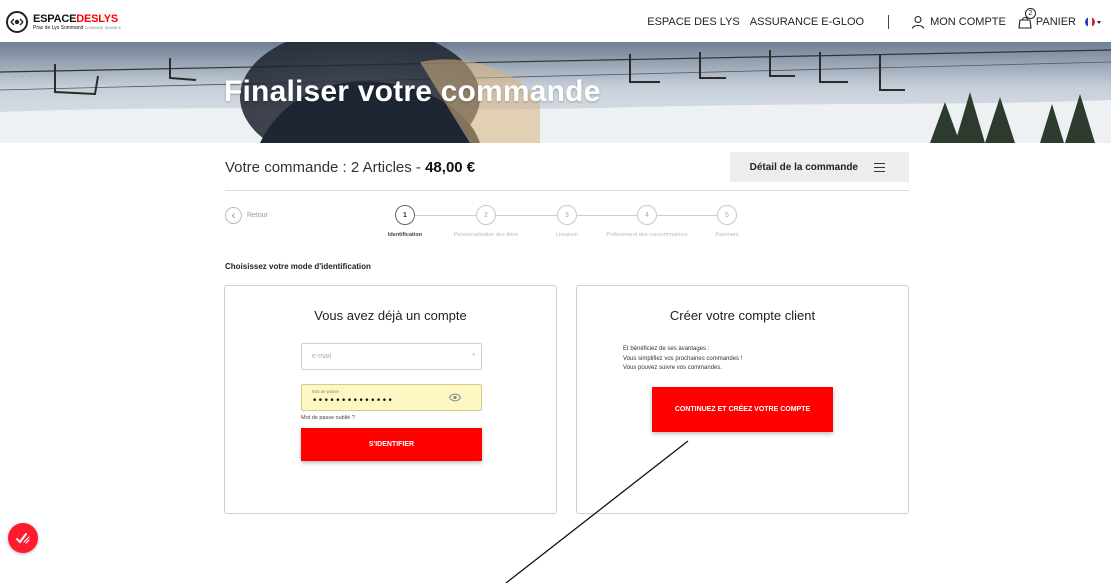 Image resolution: width=1111 pixels, height=583 pixels. What do you see at coordinates (742, 409) in the screenshot?
I see `create-account-button: CONTINUEZ ET CRÉEZ VOTRE COMPTE` at bounding box center [742, 409].